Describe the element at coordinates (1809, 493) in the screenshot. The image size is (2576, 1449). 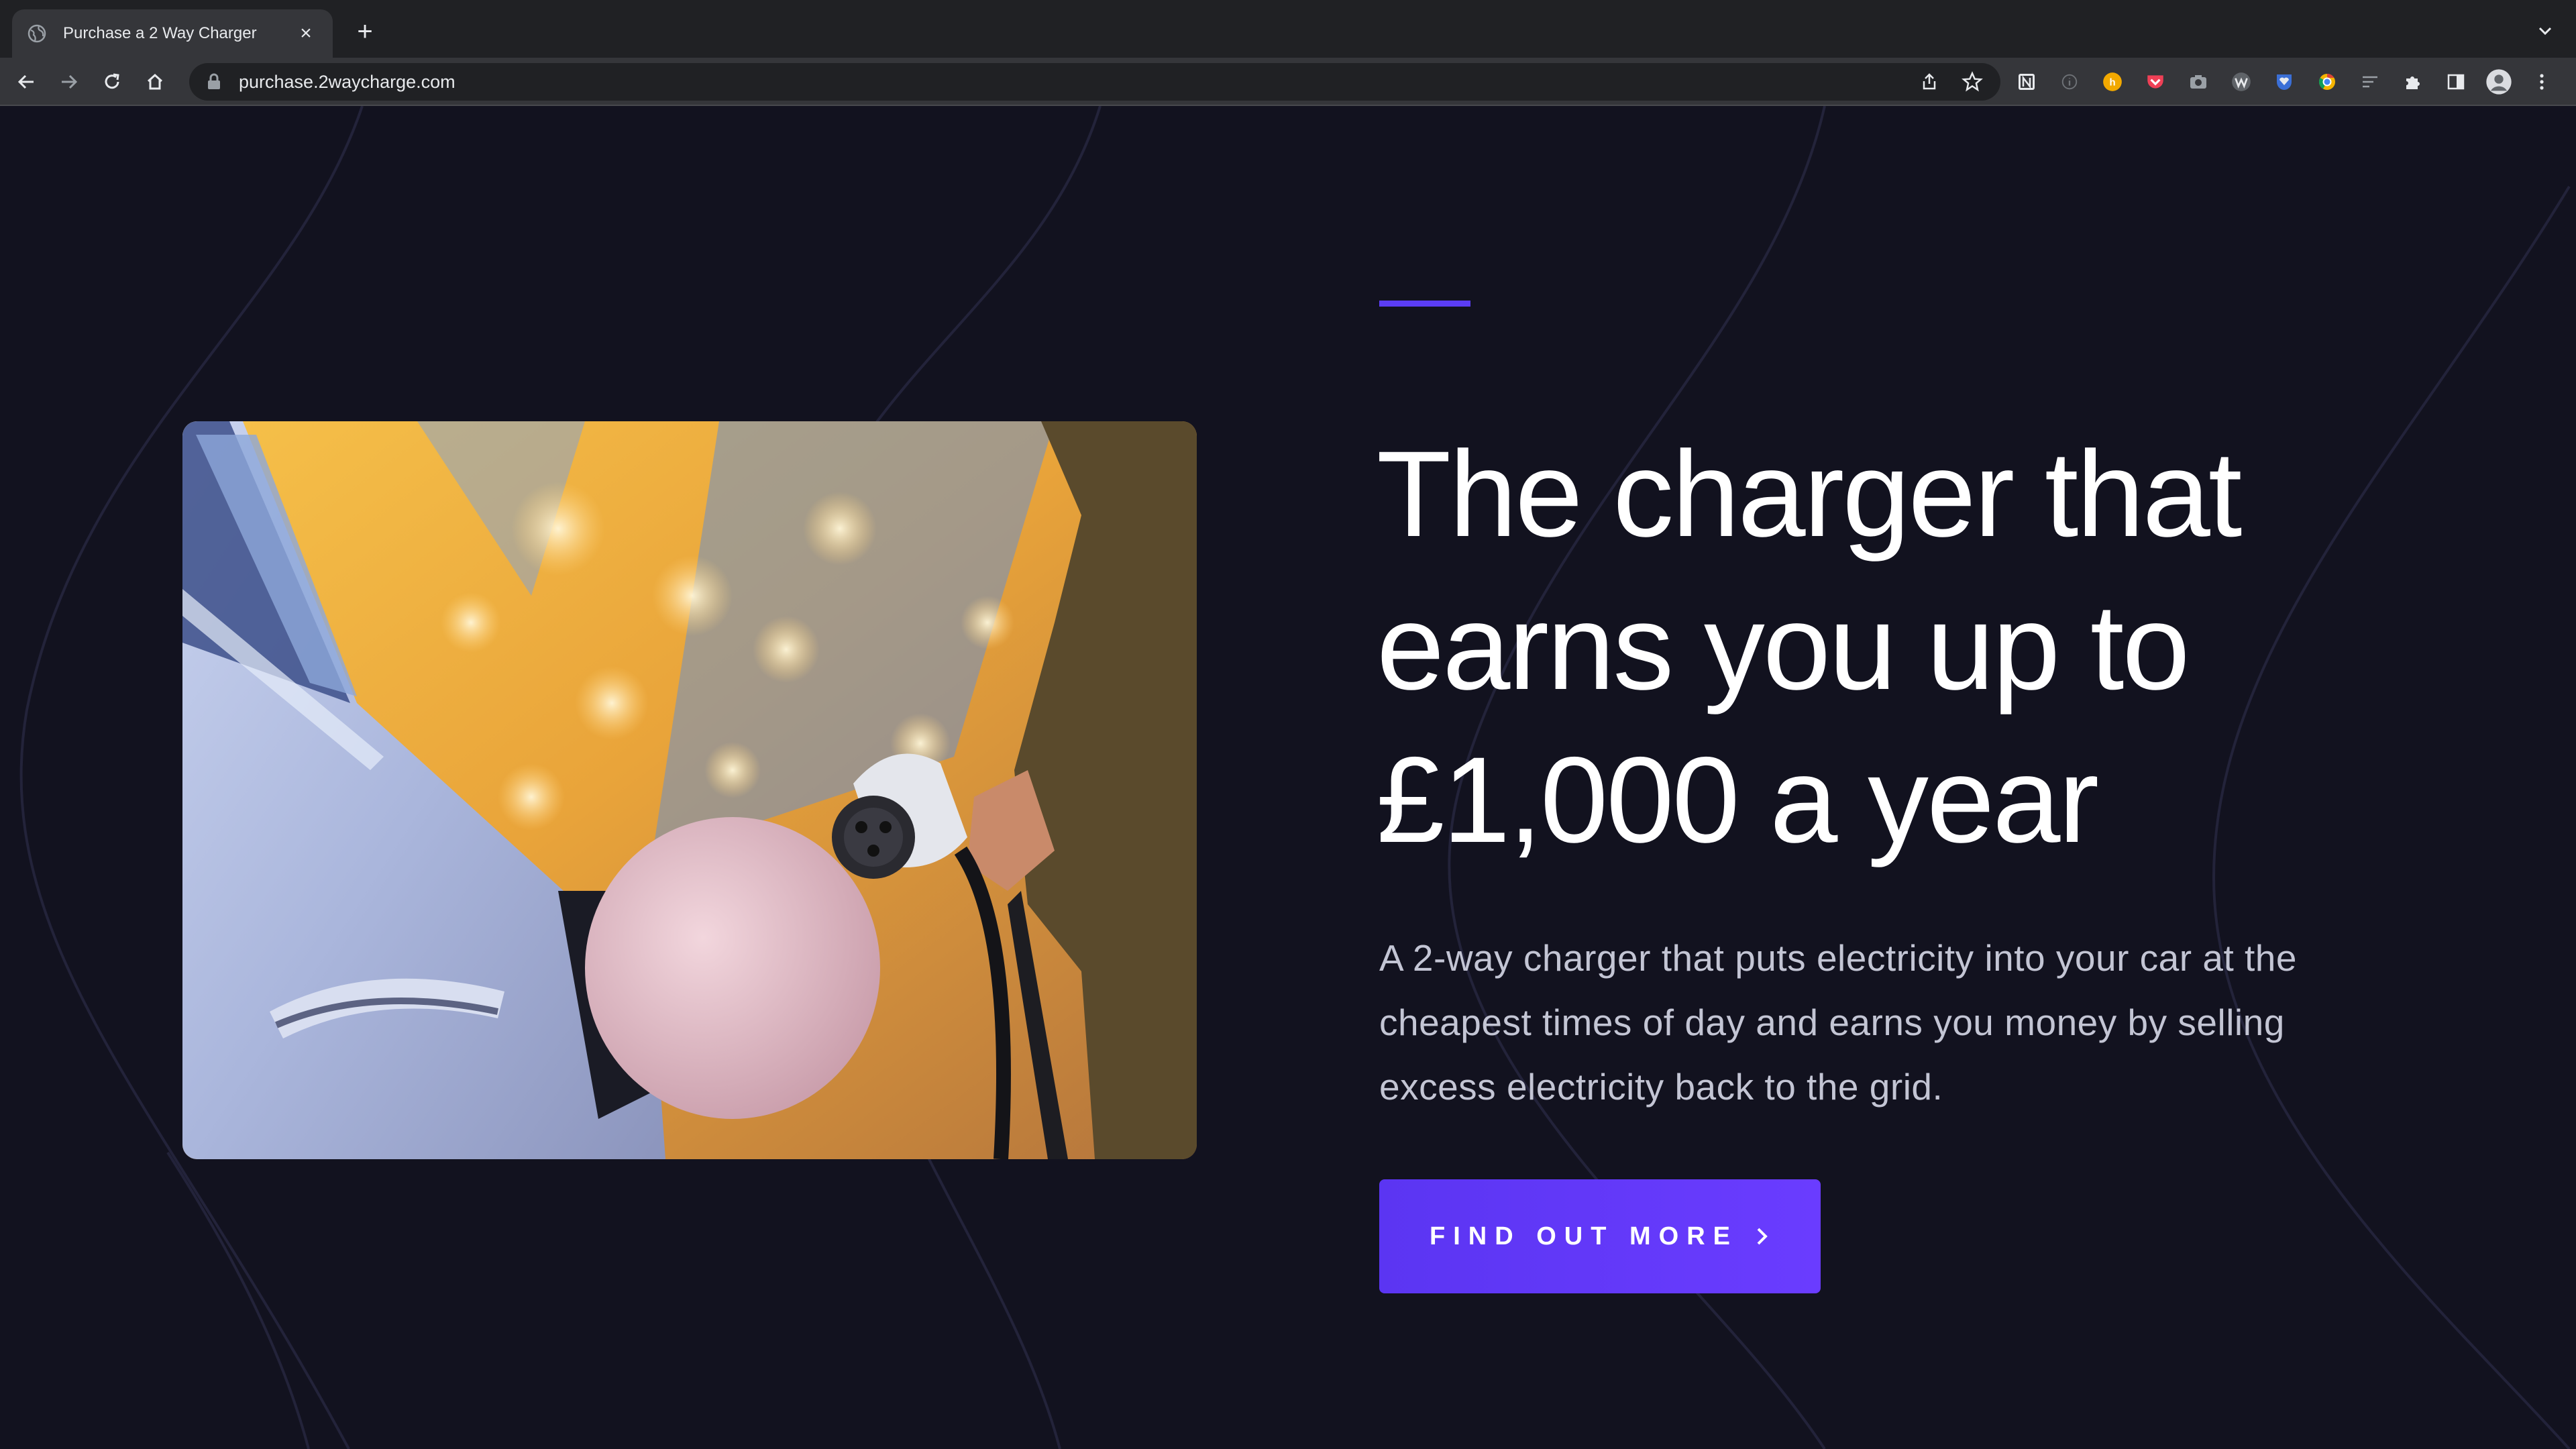
I see `headline-line-1: The charger that` at that location.